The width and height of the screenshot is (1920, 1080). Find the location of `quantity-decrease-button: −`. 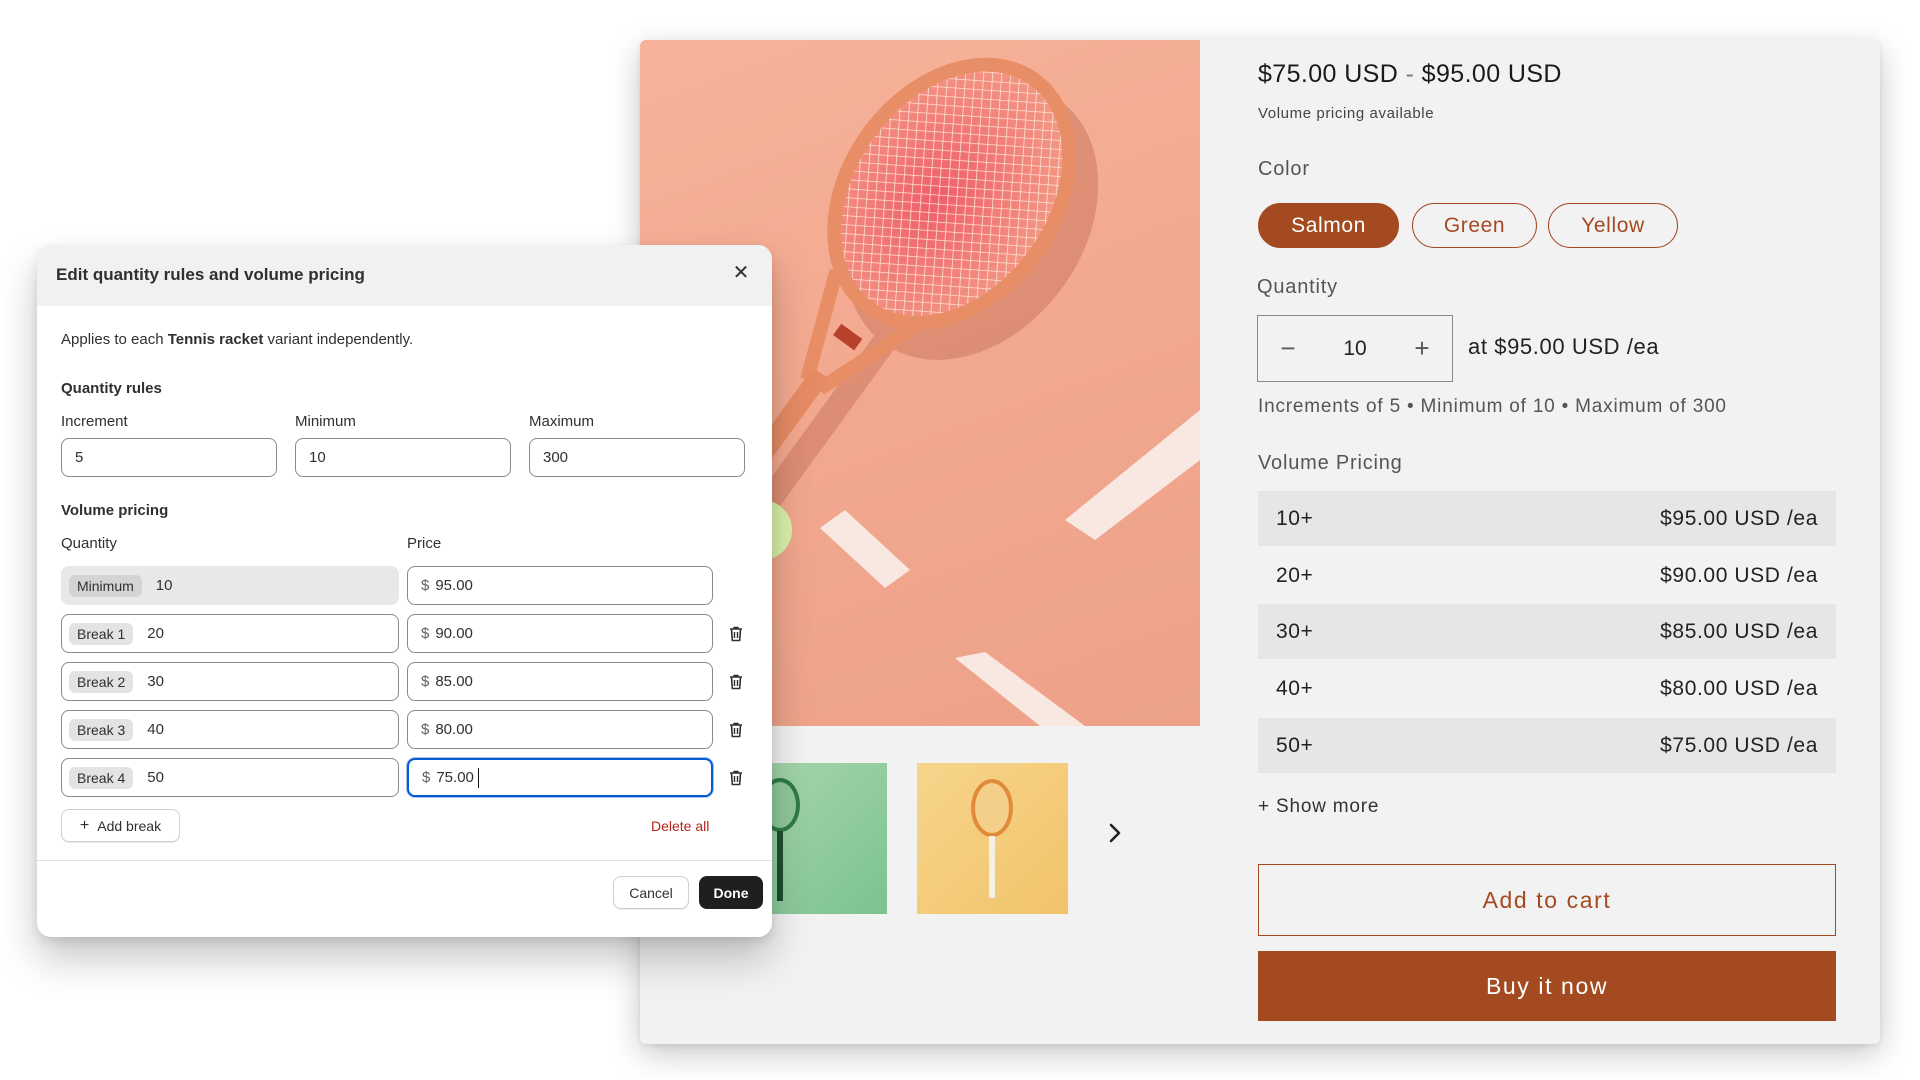

quantity-decrease-button: − is located at coordinates (1288, 348).